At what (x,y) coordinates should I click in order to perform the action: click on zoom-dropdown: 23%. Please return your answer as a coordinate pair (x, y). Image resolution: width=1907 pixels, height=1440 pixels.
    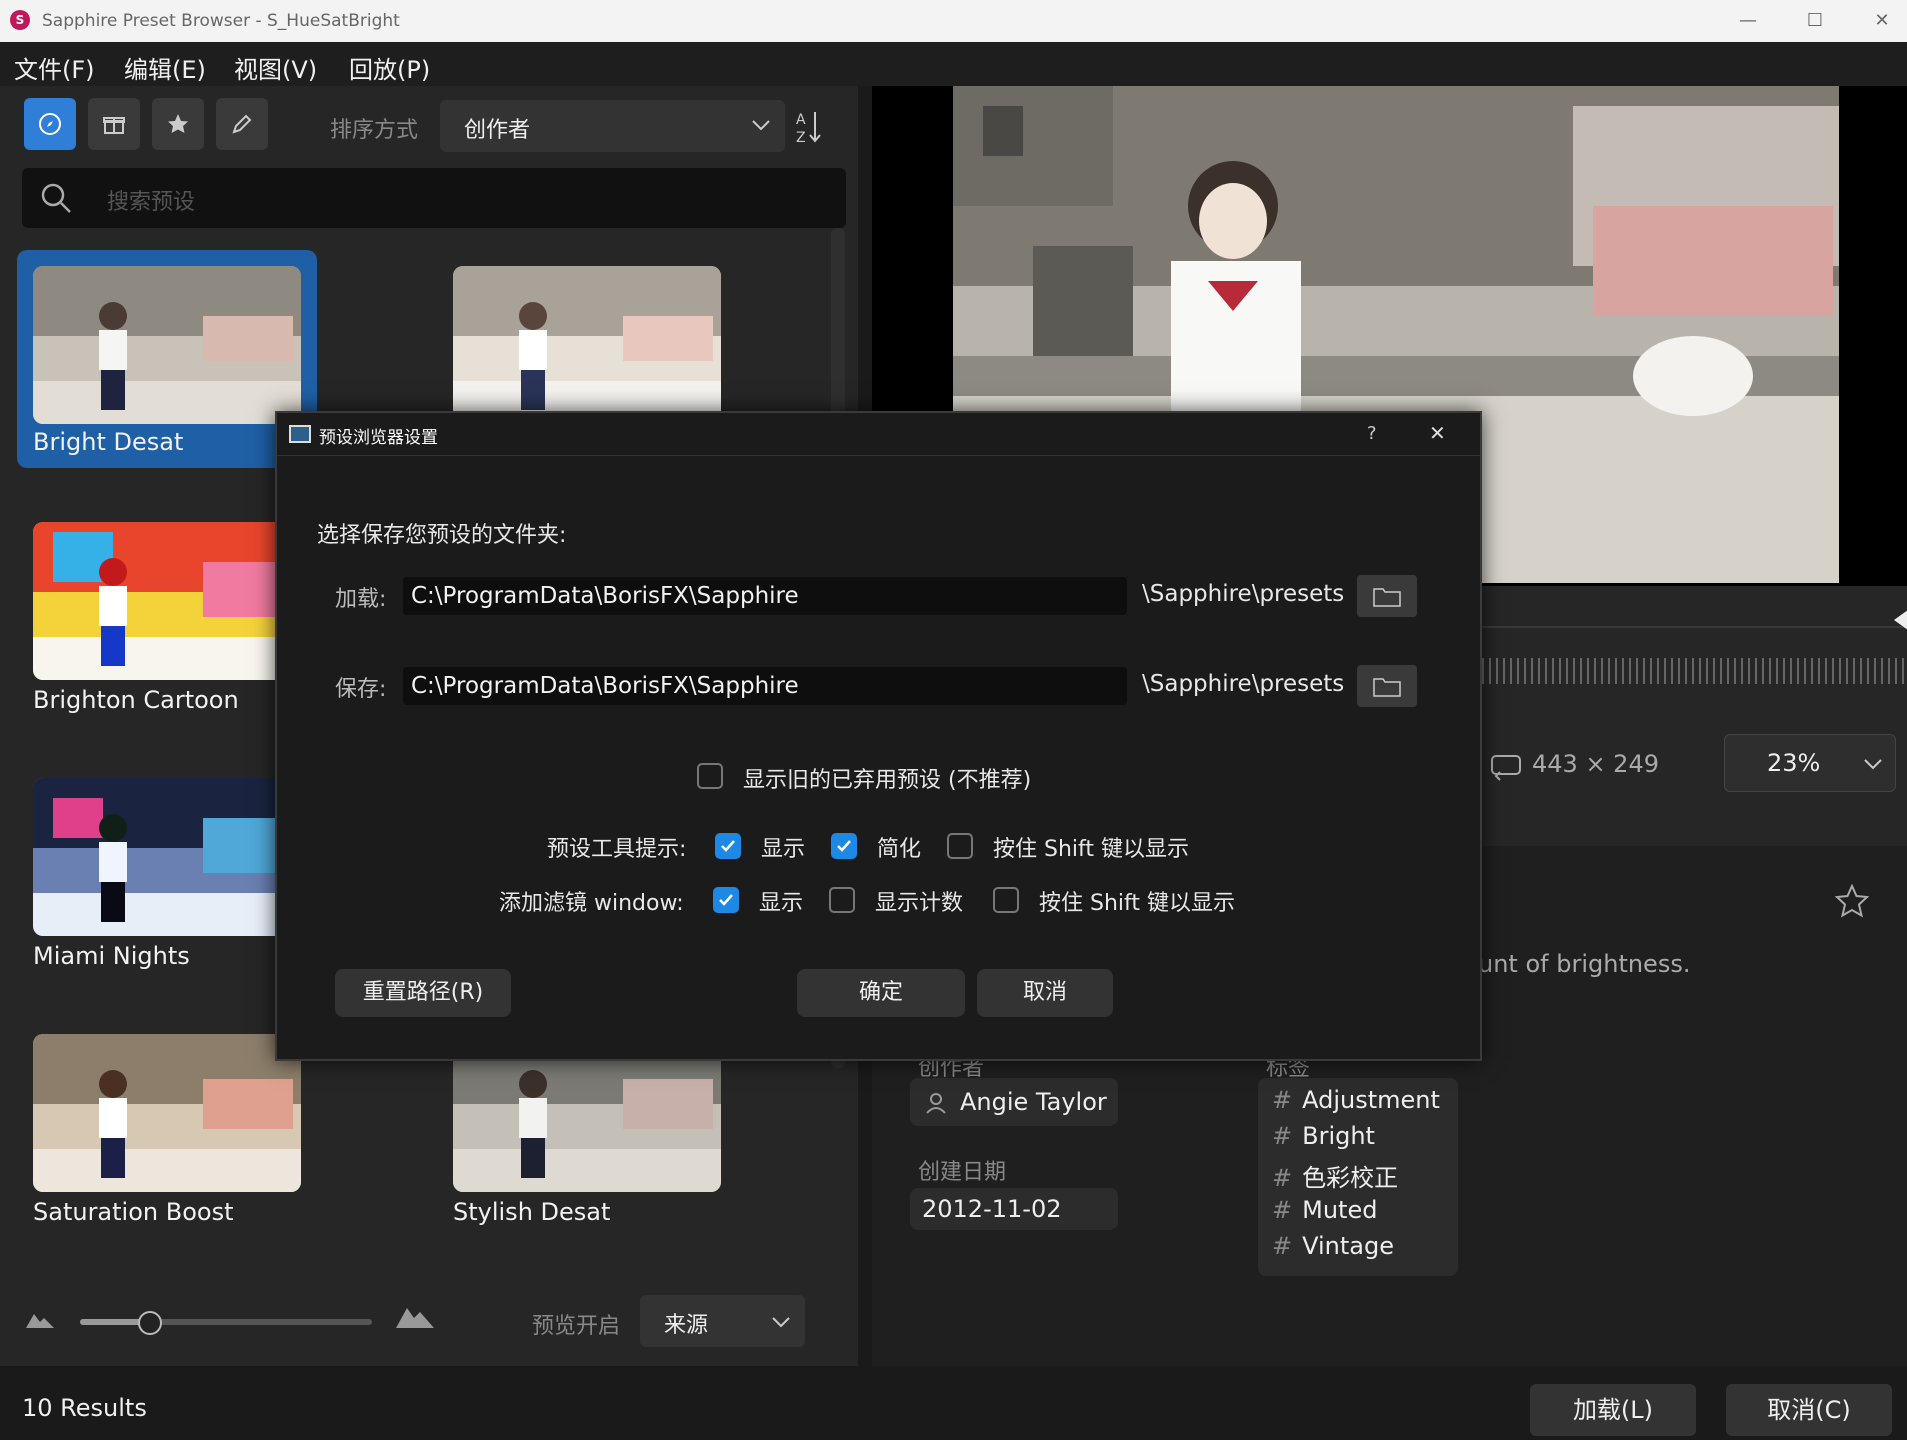
    Looking at the image, I should click on (1810, 763).